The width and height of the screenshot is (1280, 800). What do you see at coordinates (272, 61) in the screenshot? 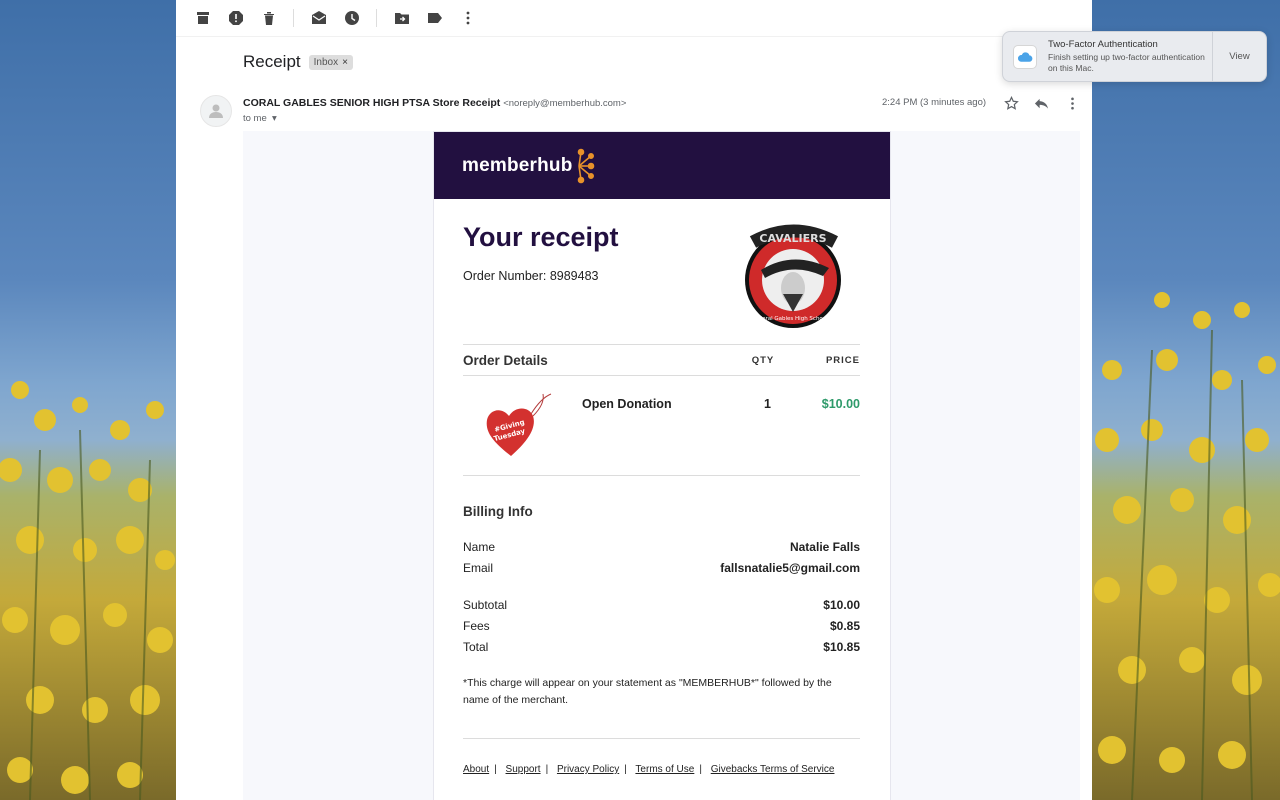
I see `email-subject: Receipt` at bounding box center [272, 61].